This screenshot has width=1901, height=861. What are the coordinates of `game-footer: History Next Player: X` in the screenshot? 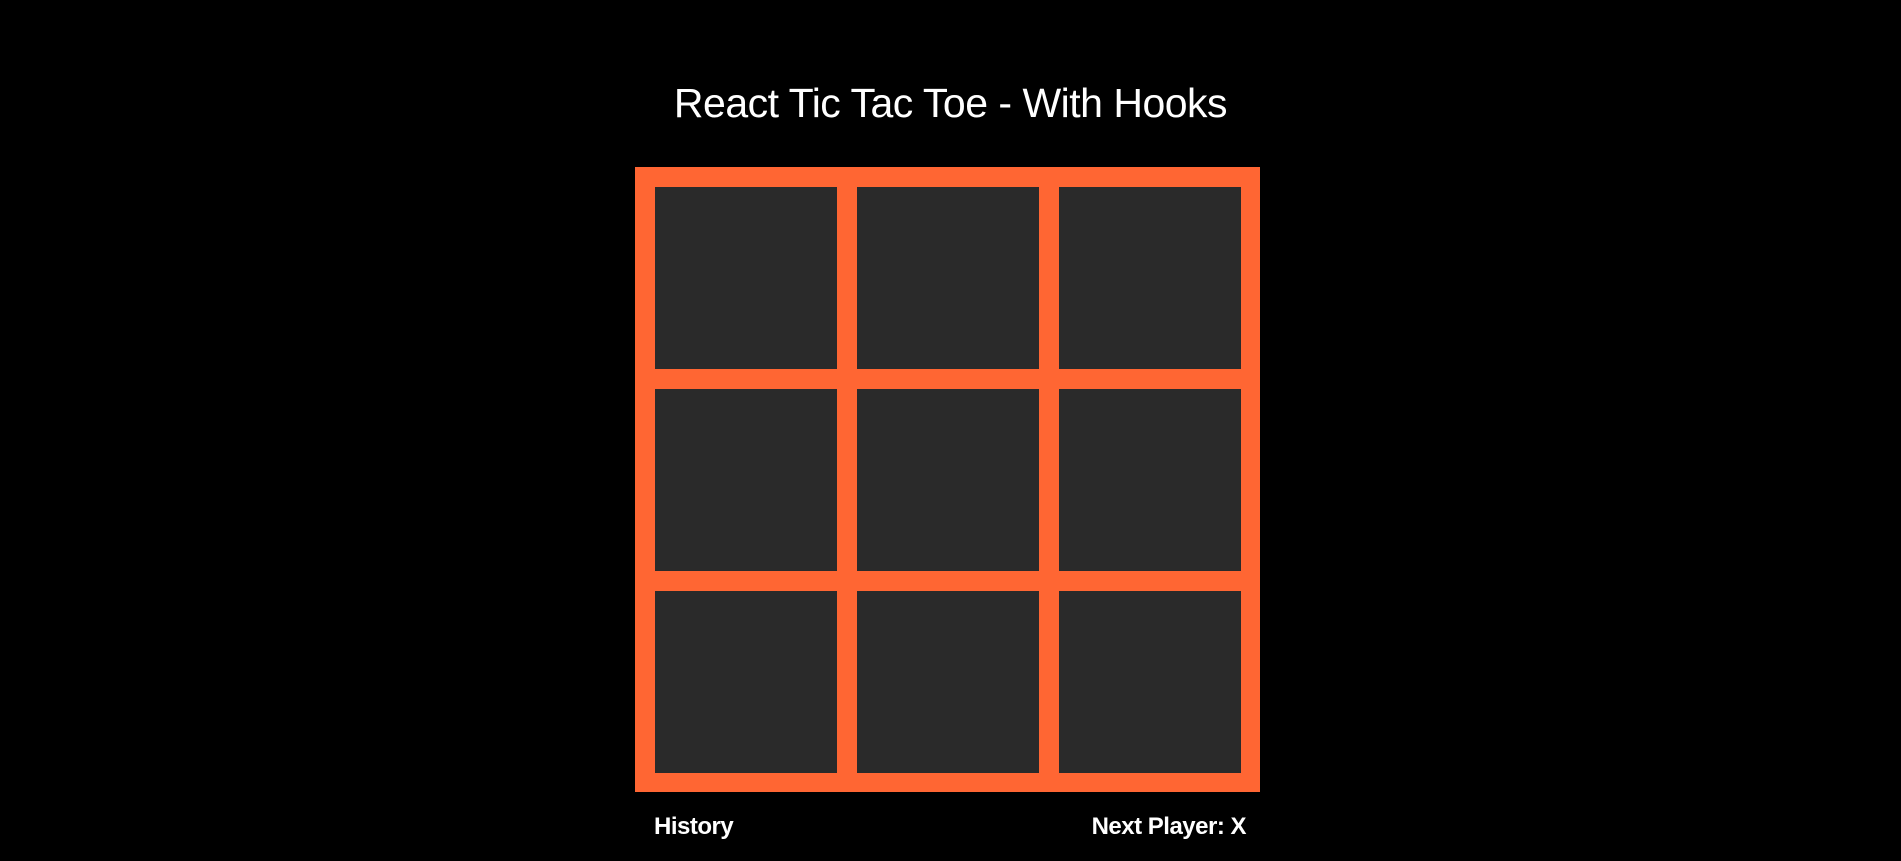 It's located at (950, 827).